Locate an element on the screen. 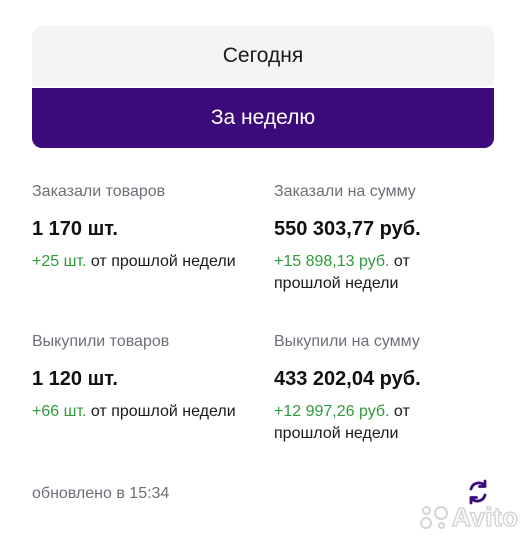  metric-label: Выкупили товаров is located at coordinates (101, 341).